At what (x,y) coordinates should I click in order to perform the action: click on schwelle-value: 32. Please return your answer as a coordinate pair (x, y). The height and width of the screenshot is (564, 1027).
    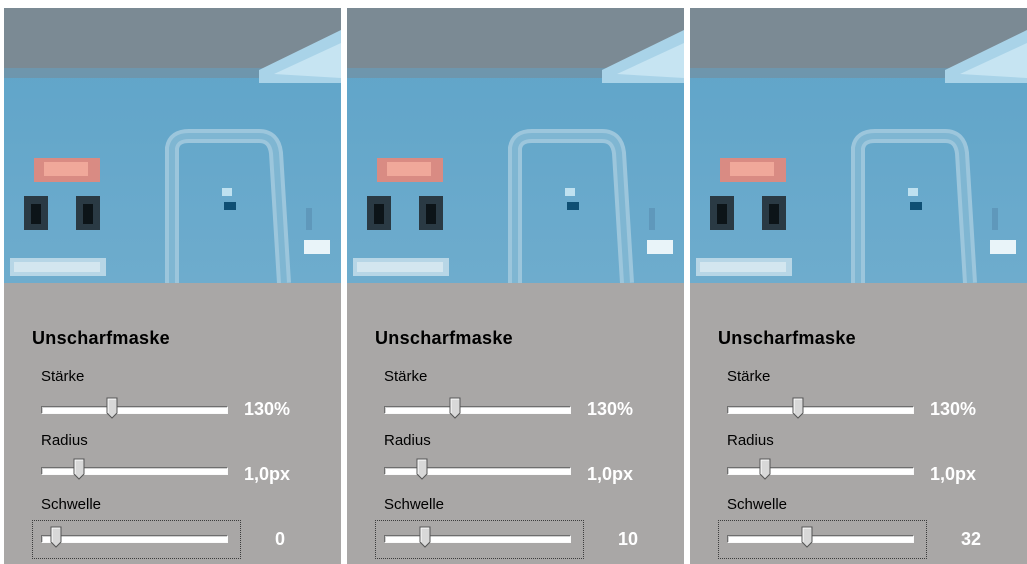
    Looking at the image, I should click on (971, 539).